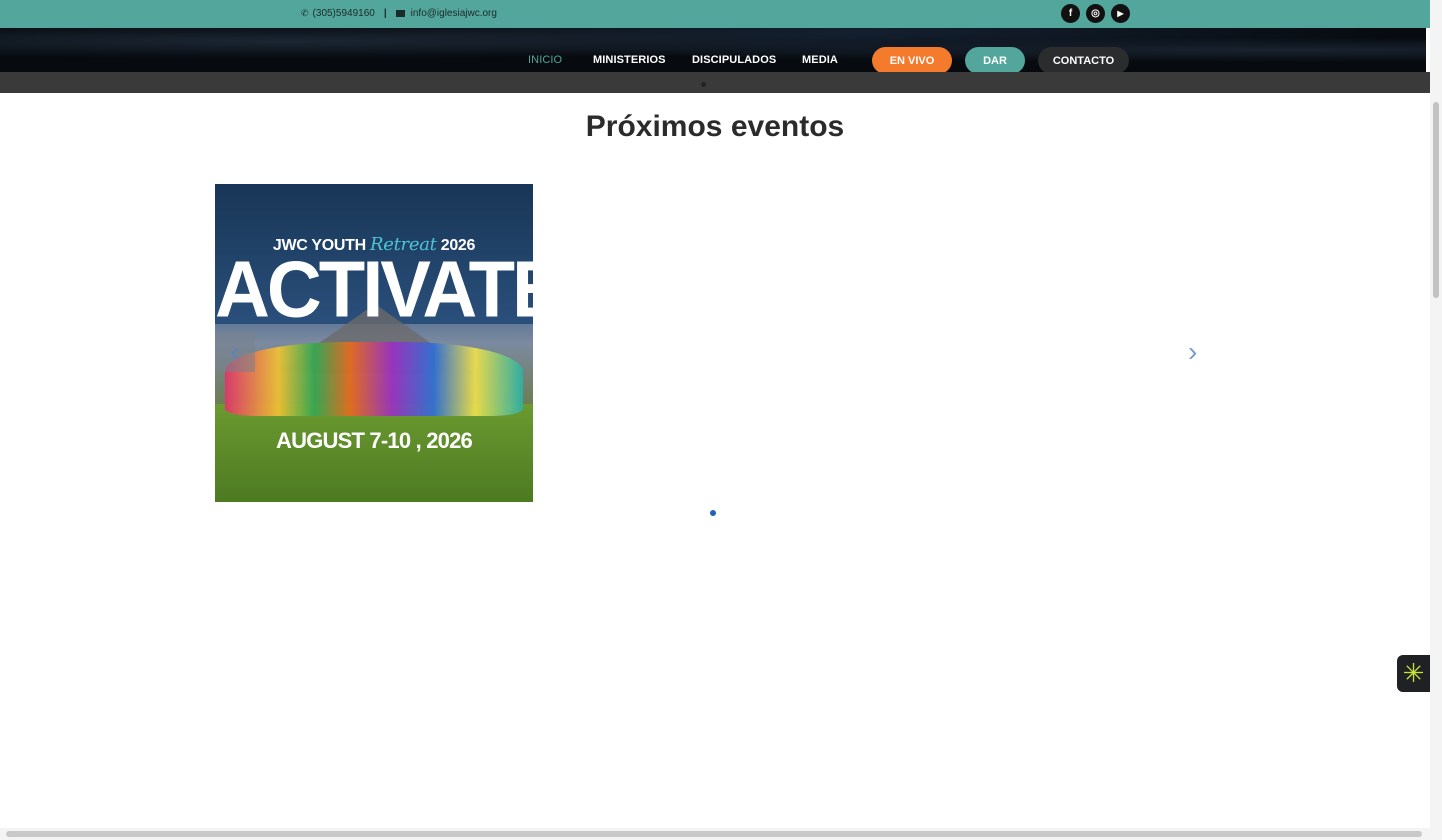 The width and height of the screenshot is (1442, 840). Describe the element at coordinates (545, 60) in the screenshot. I see `nav-inicio: INICIO` at that location.